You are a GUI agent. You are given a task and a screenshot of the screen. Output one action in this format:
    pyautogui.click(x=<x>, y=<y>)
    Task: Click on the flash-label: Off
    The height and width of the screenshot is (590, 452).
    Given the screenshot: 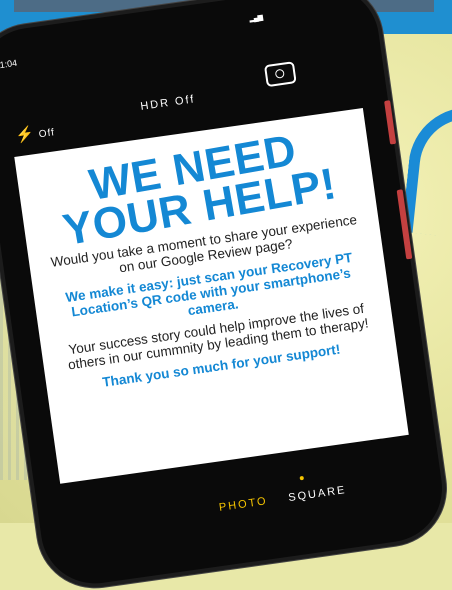 What is the action you would take?
    pyautogui.click(x=47, y=134)
    